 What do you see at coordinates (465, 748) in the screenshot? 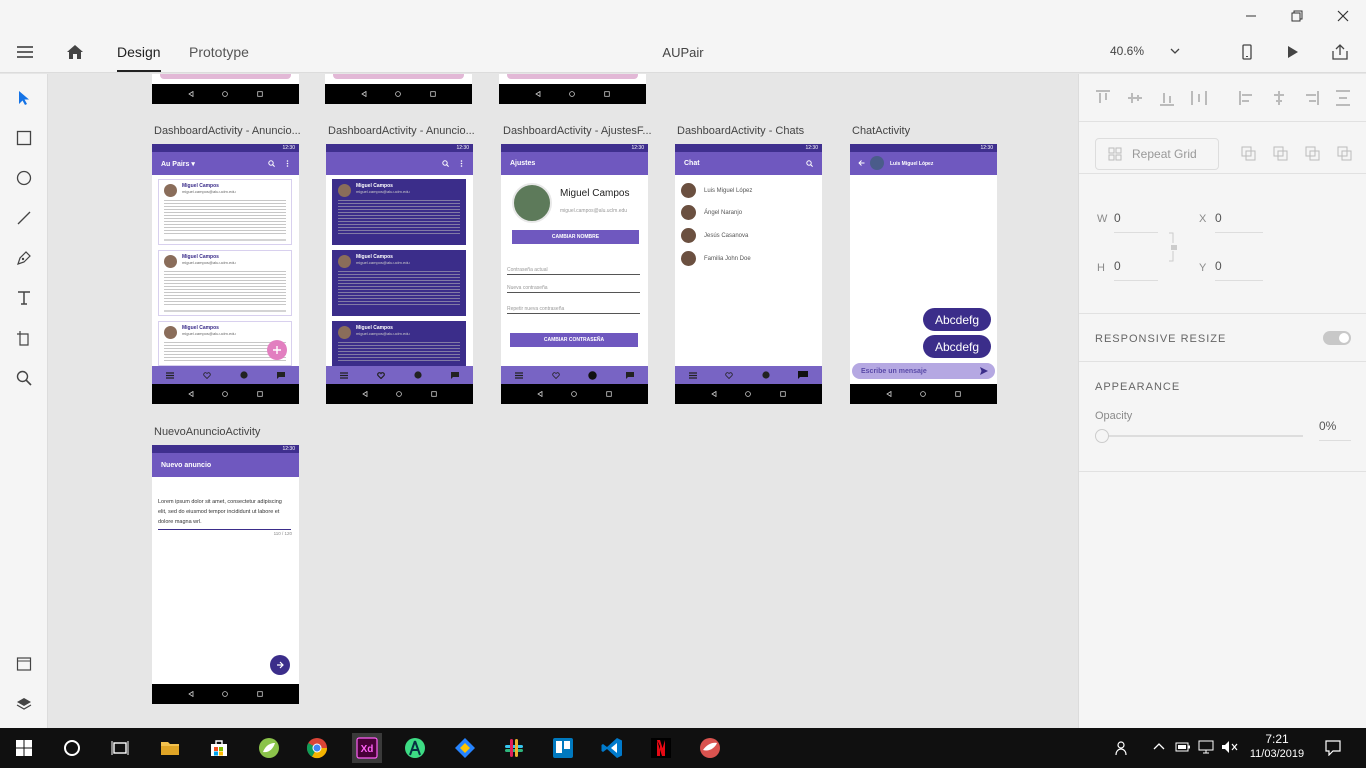
I see `taskbar-sourcetree` at bounding box center [465, 748].